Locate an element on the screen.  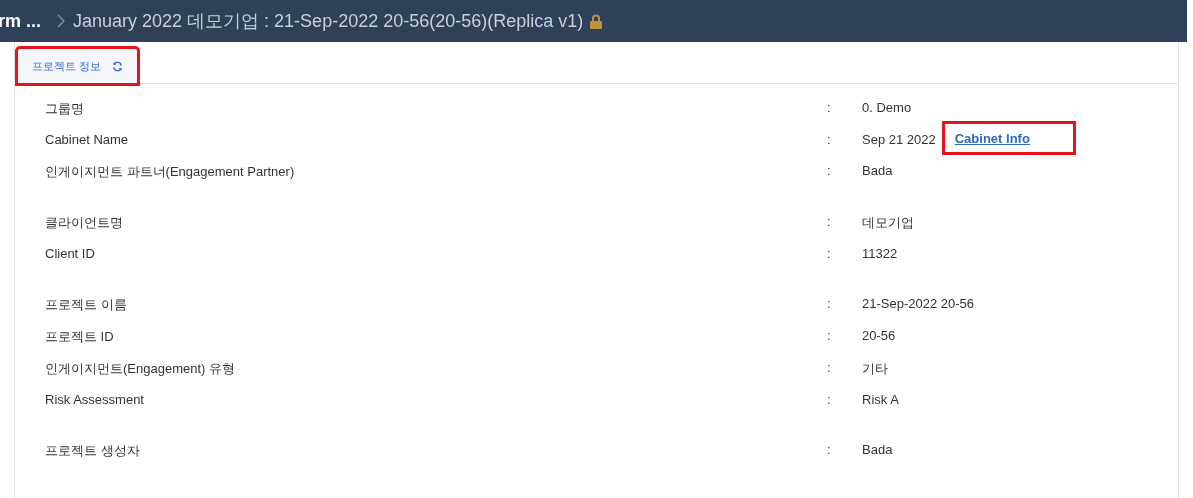
field-label: 프로젝트 생성자 is located at coordinates (93, 451).